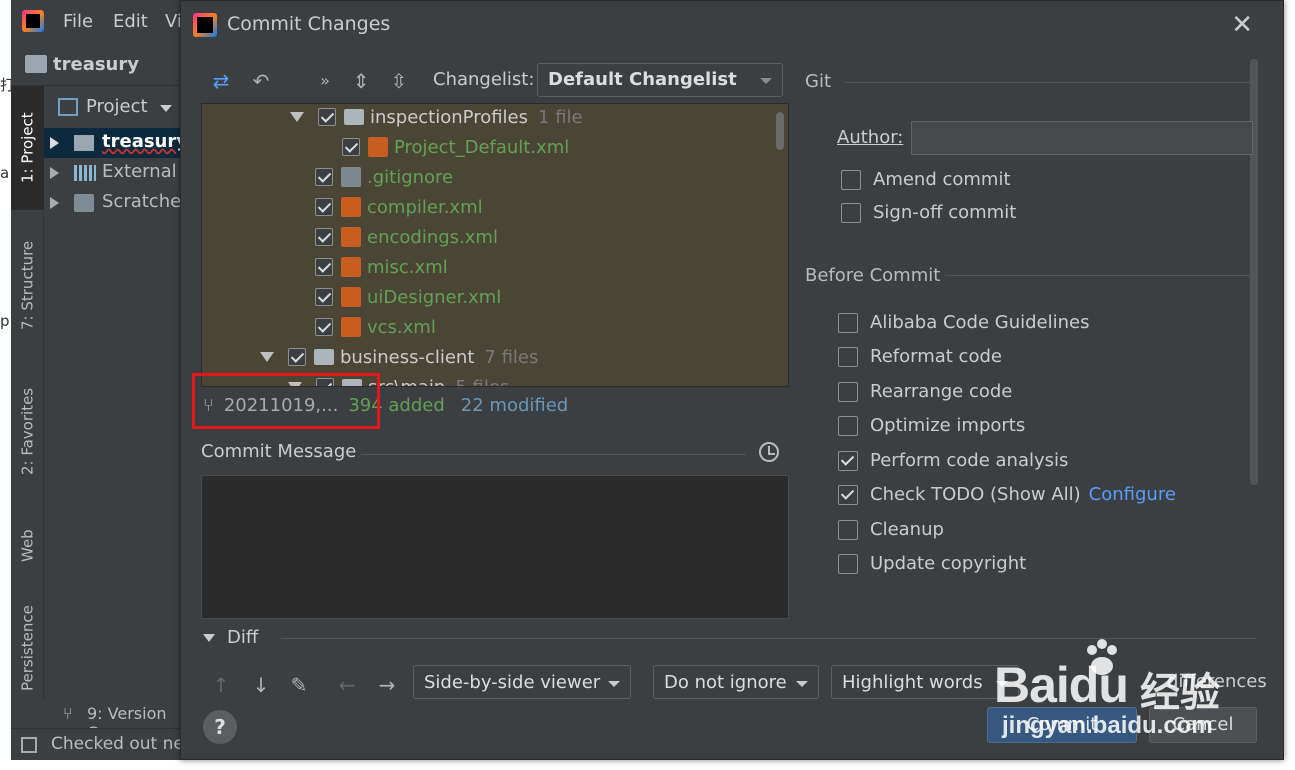 The height and width of the screenshot is (770, 1295). Describe the element at coordinates (85, 173) in the screenshot. I see `library-icon` at that location.